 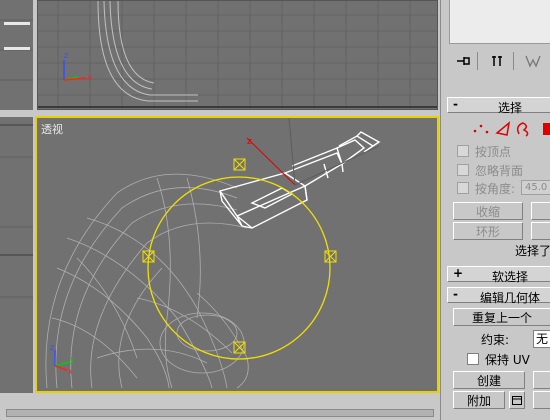 What do you see at coordinates (499, 170) in the screenshot?
I see `checkbox-label: 忽略背面` at bounding box center [499, 170].